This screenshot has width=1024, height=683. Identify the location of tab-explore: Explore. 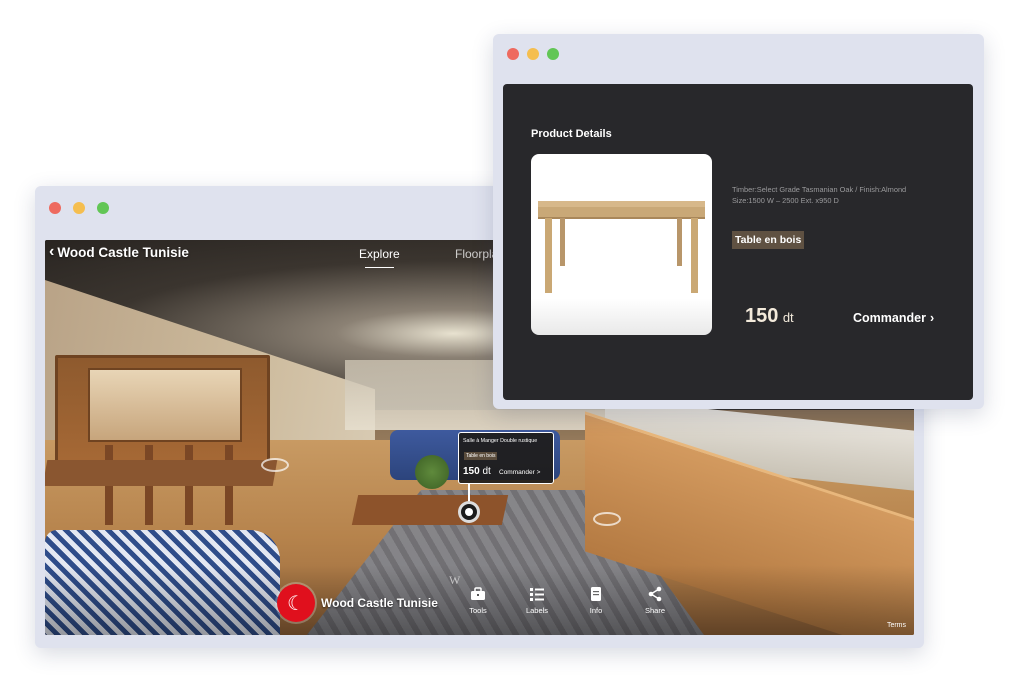
(379, 257).